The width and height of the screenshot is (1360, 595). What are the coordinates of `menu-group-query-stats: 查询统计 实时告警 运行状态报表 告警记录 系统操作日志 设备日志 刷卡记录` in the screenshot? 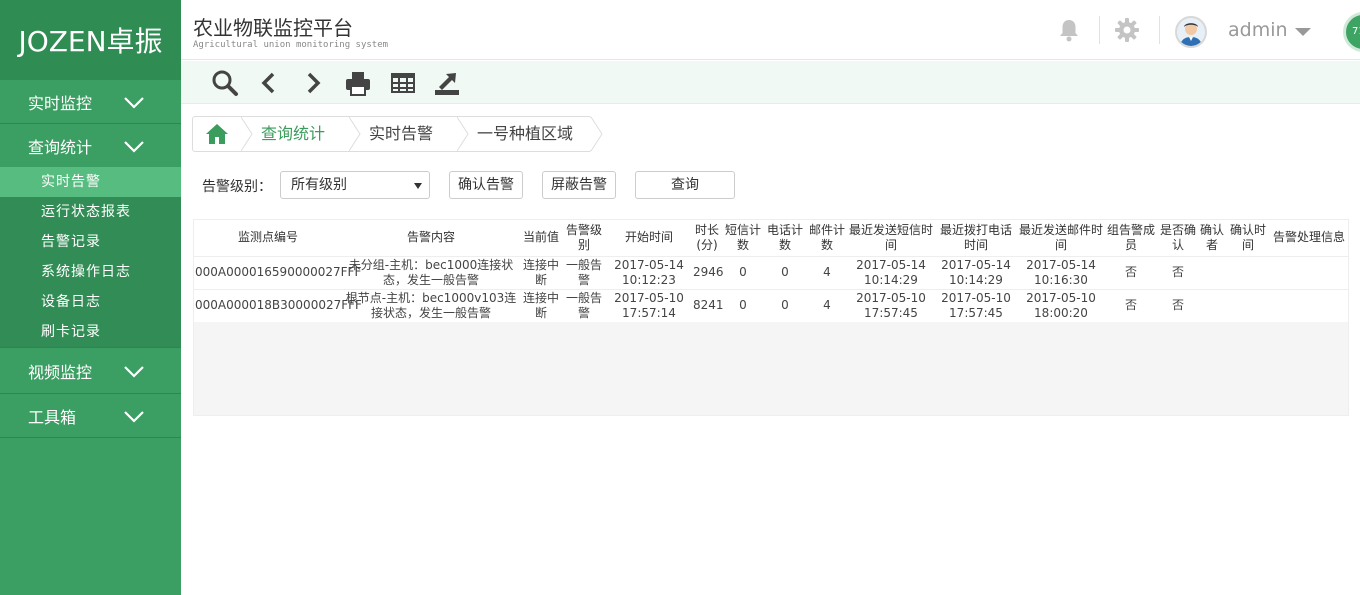 It's located at (90, 236).